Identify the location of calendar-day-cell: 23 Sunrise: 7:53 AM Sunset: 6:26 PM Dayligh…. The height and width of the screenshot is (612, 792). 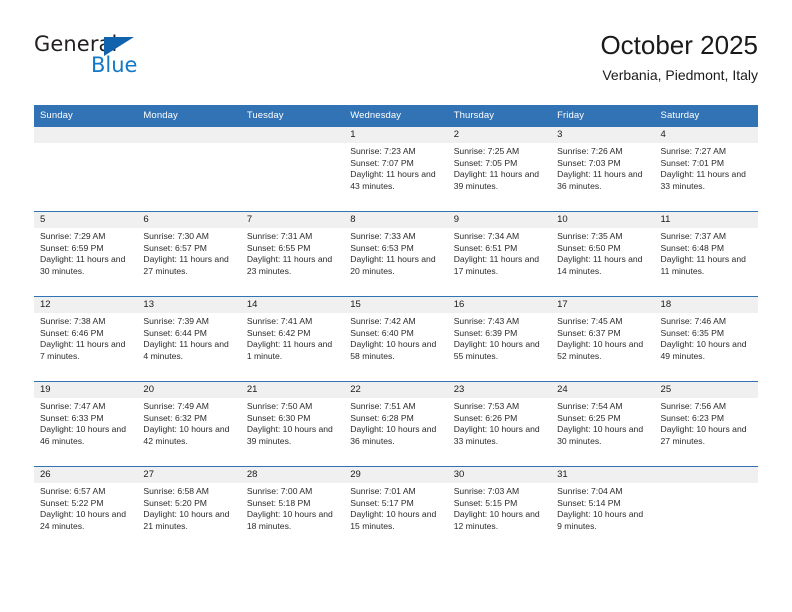
(499, 424).